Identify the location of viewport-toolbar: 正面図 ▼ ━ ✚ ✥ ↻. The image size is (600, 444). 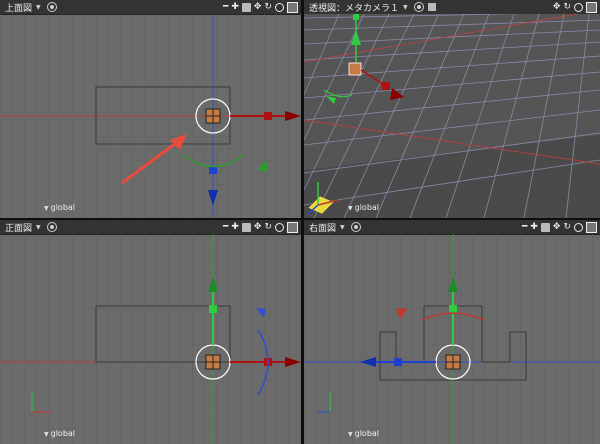
(150, 227).